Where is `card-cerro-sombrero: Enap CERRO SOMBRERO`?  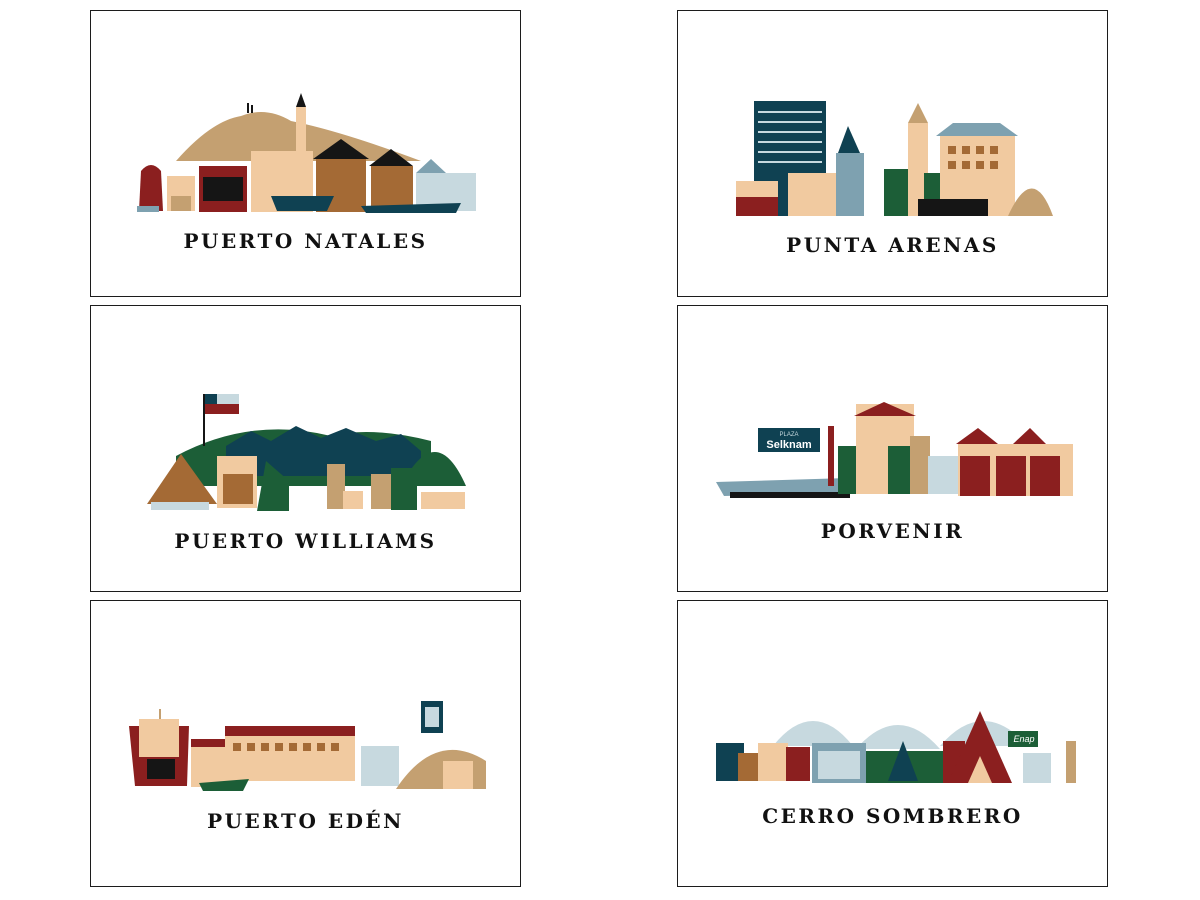 card-cerro-sombrero: Enap CERRO SOMBRERO is located at coordinates (892, 743).